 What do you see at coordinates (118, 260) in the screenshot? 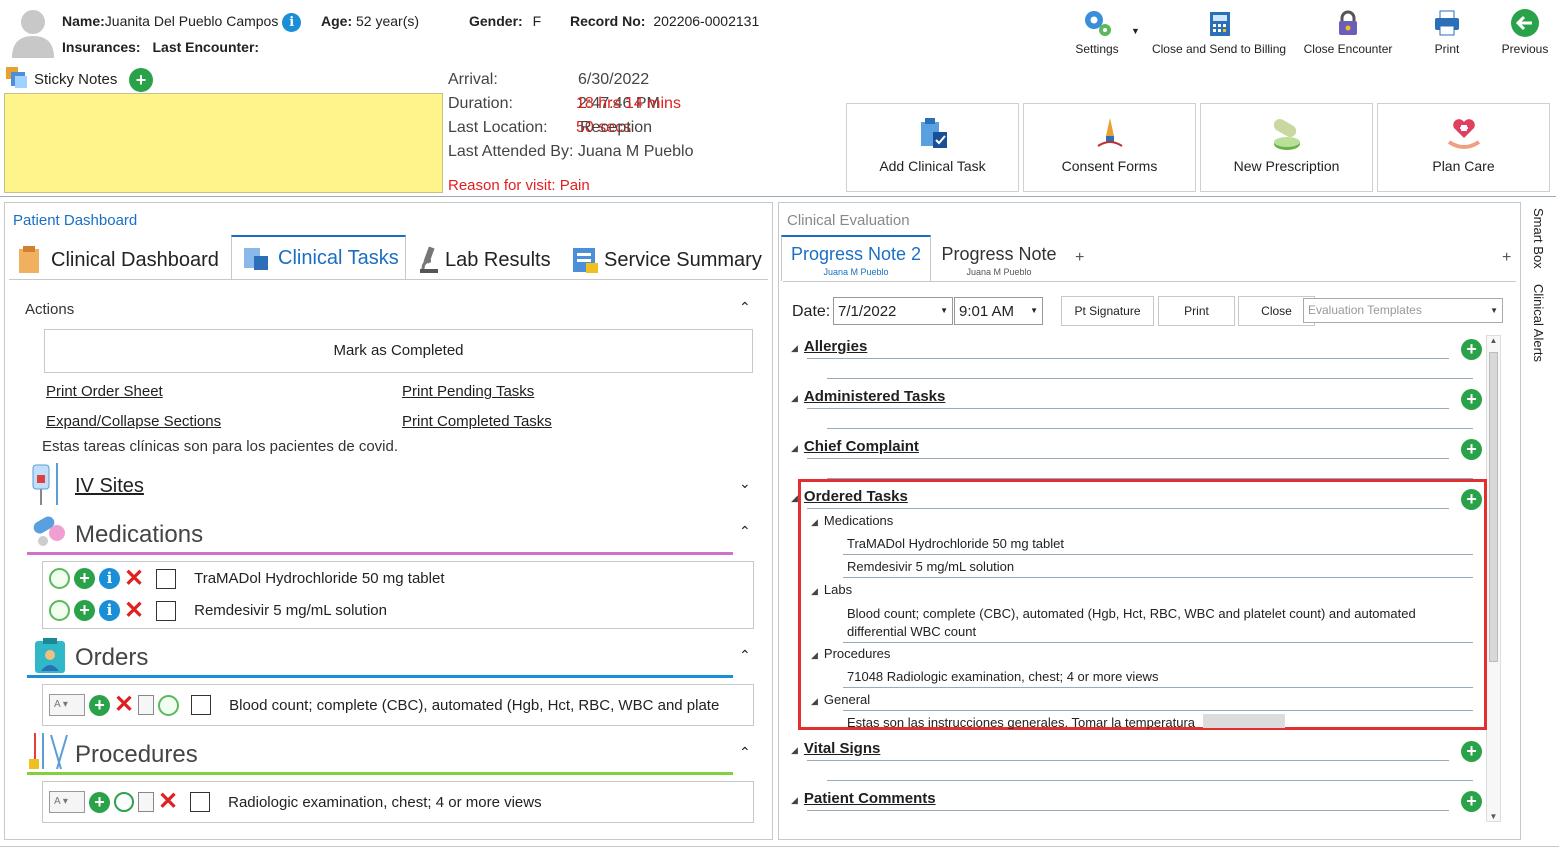
I see `tab-clinical-dashboard: Clinical Dashboard` at bounding box center [118, 260].